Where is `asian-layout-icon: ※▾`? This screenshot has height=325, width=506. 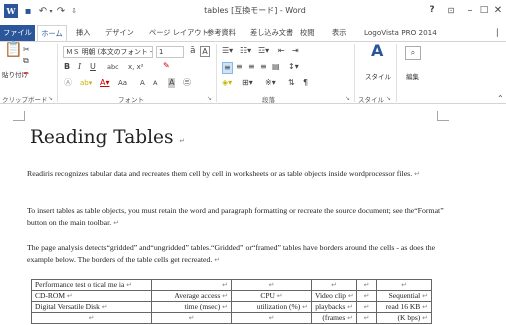
asian-layout-icon: ※▾ is located at coordinates (270, 83).